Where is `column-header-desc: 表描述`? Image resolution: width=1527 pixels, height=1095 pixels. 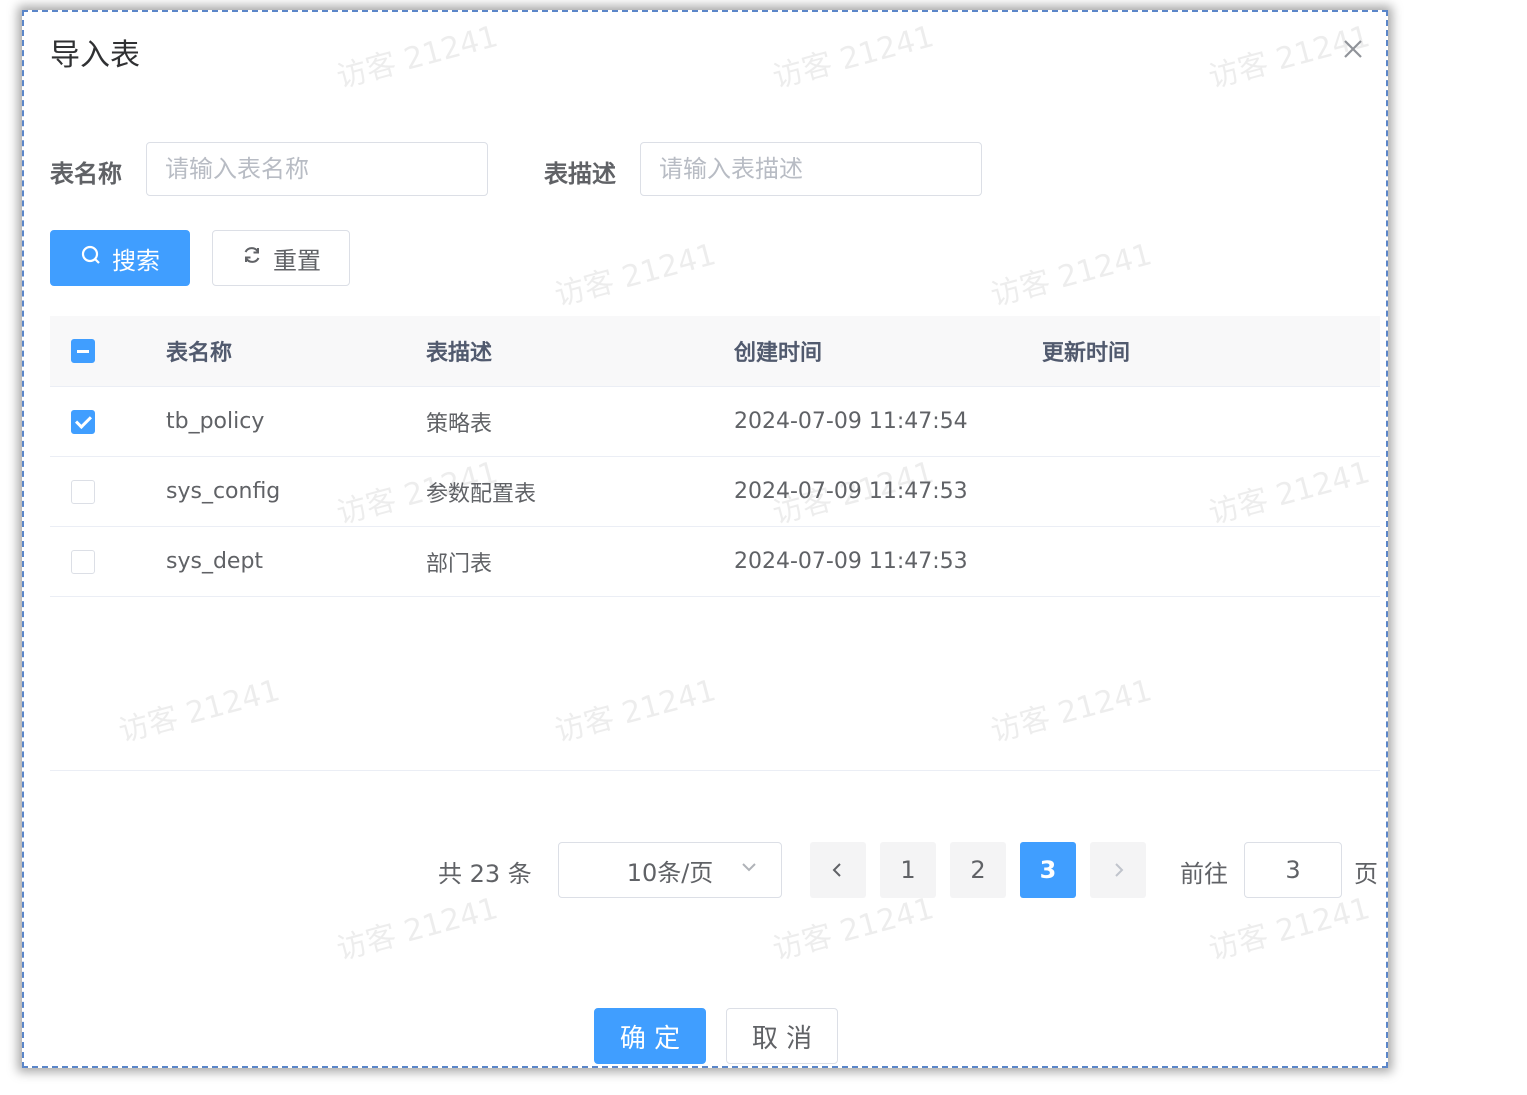
column-header-desc: 表描述 is located at coordinates (459, 353).